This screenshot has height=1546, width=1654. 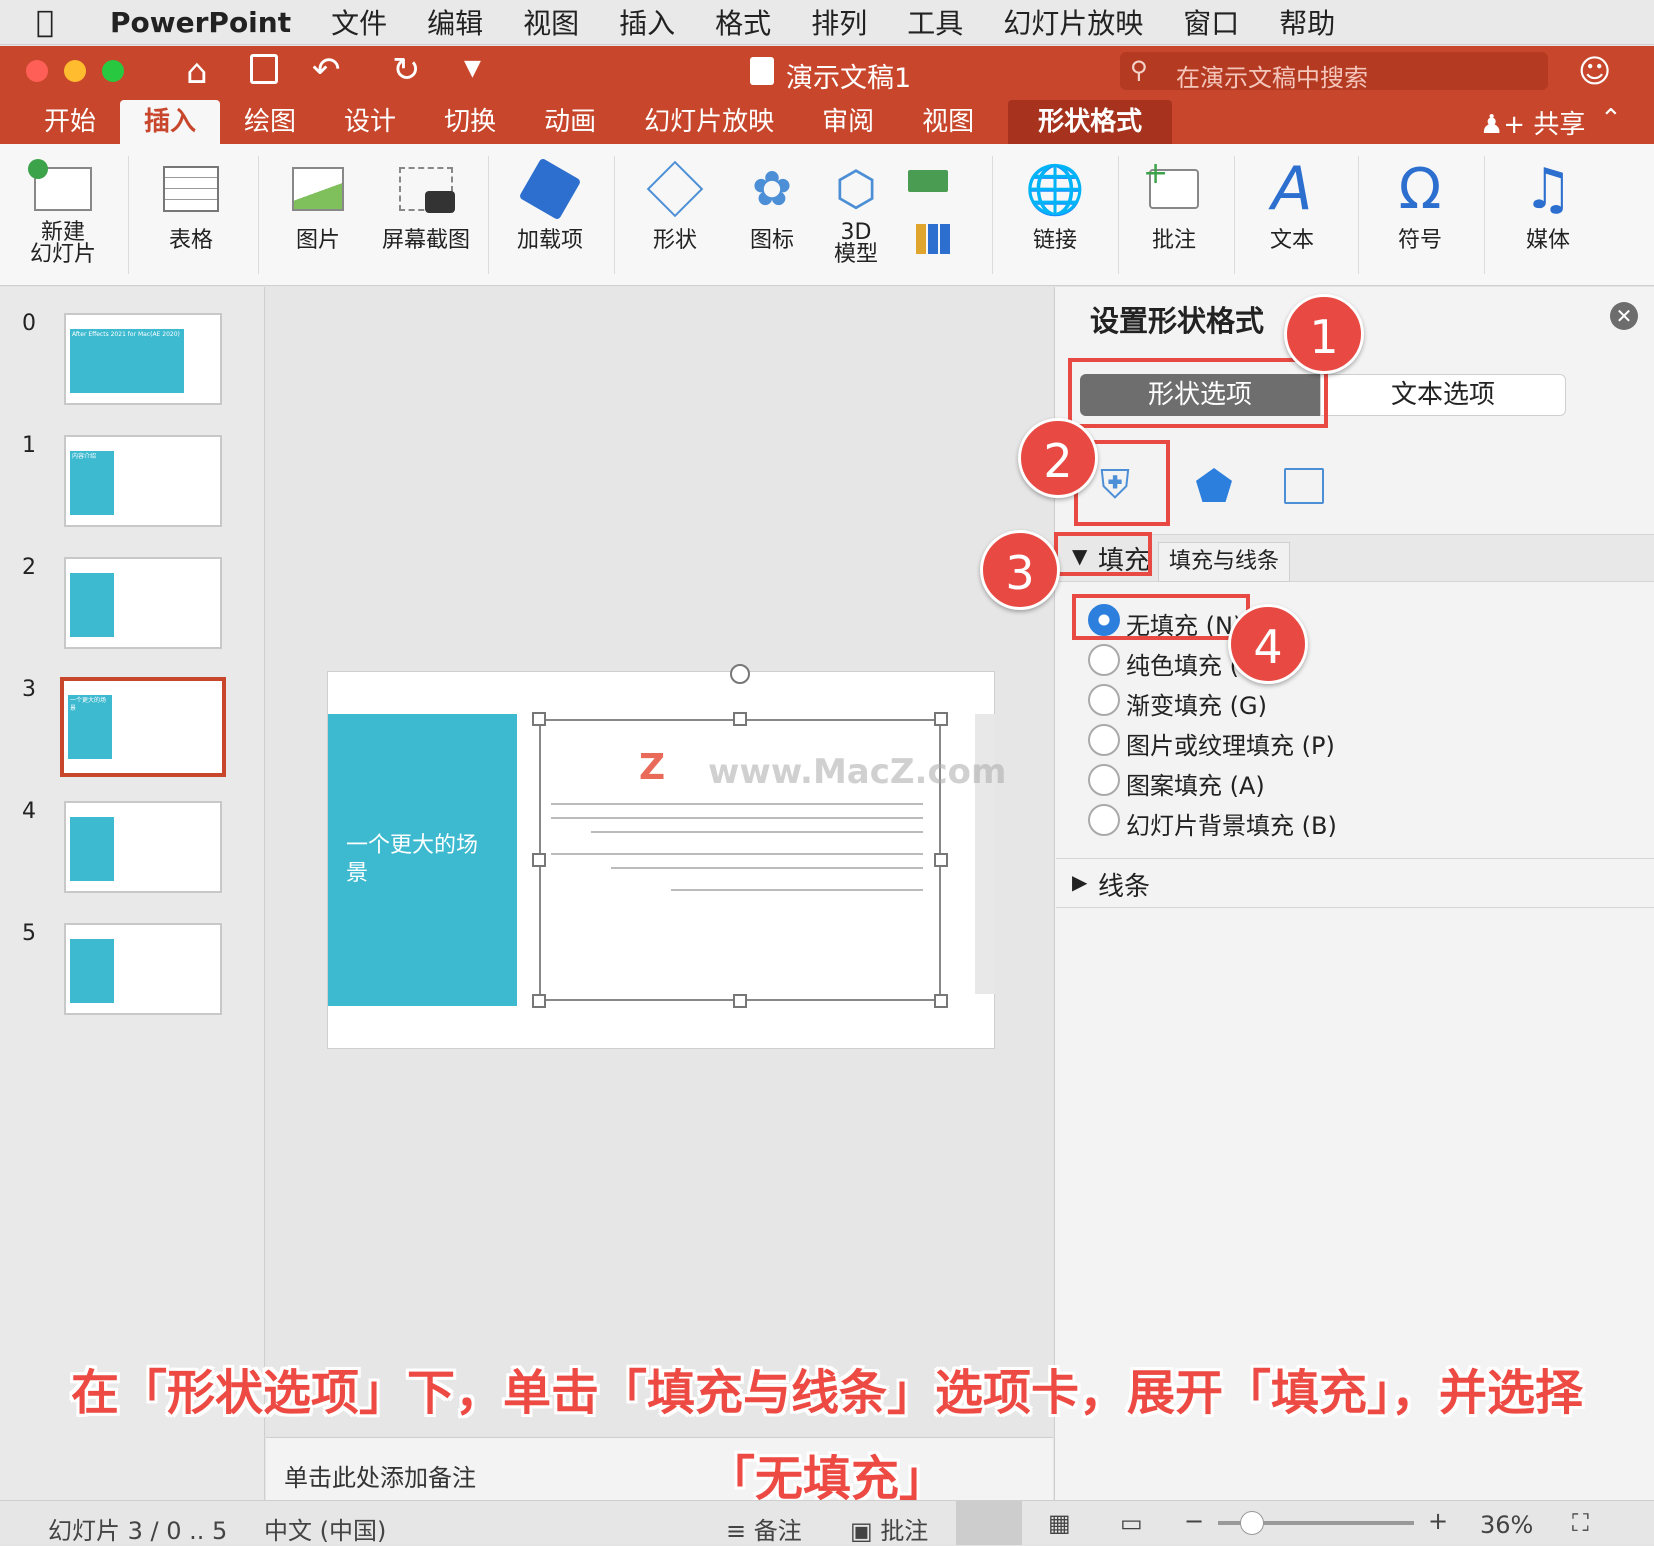 I want to click on tab-review: 审阅, so click(x=848, y=122).